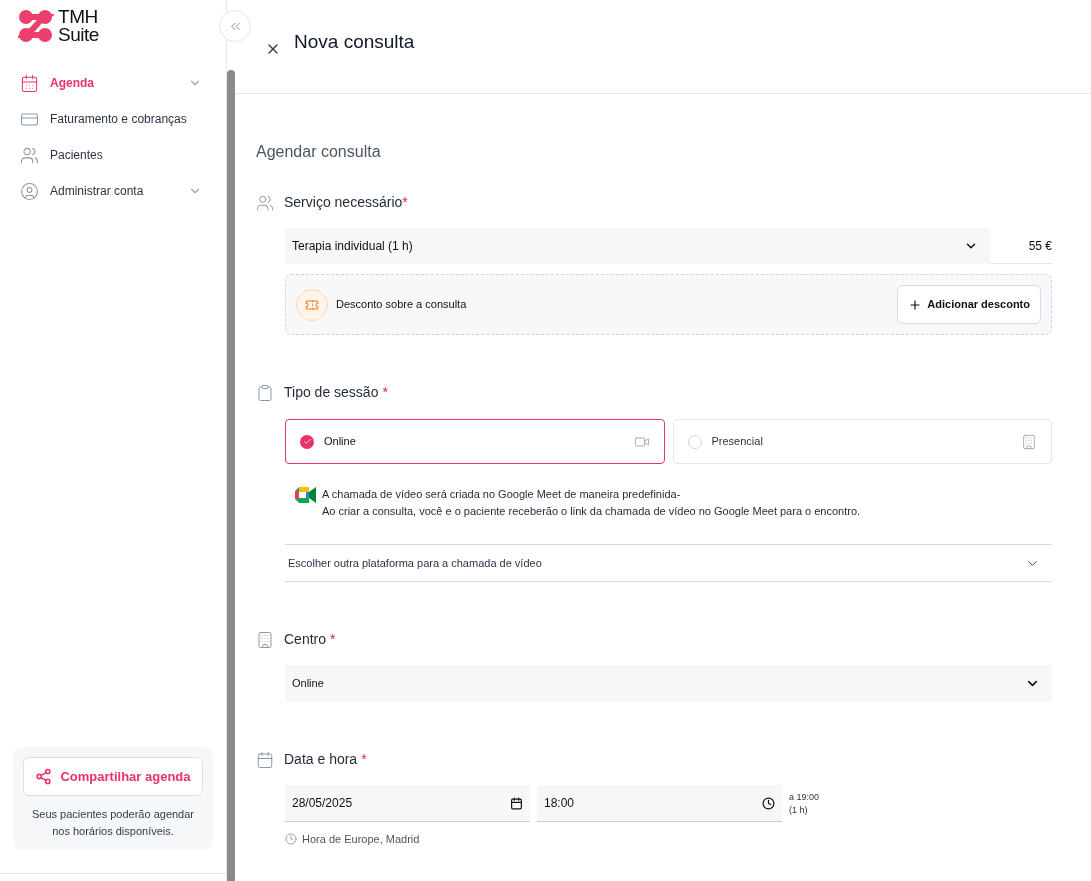  Describe the element at coordinates (235, 26) in the screenshot. I see `collapse-button` at that location.